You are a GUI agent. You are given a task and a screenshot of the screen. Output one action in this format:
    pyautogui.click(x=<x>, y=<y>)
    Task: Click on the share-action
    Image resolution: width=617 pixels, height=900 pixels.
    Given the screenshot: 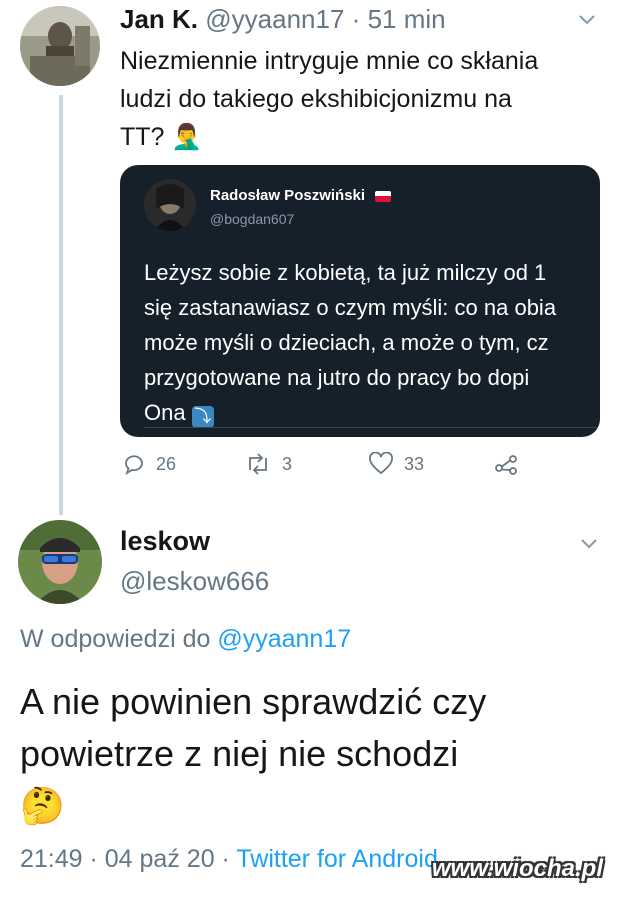 What is the action you would take?
    pyautogui.click(x=507, y=464)
    